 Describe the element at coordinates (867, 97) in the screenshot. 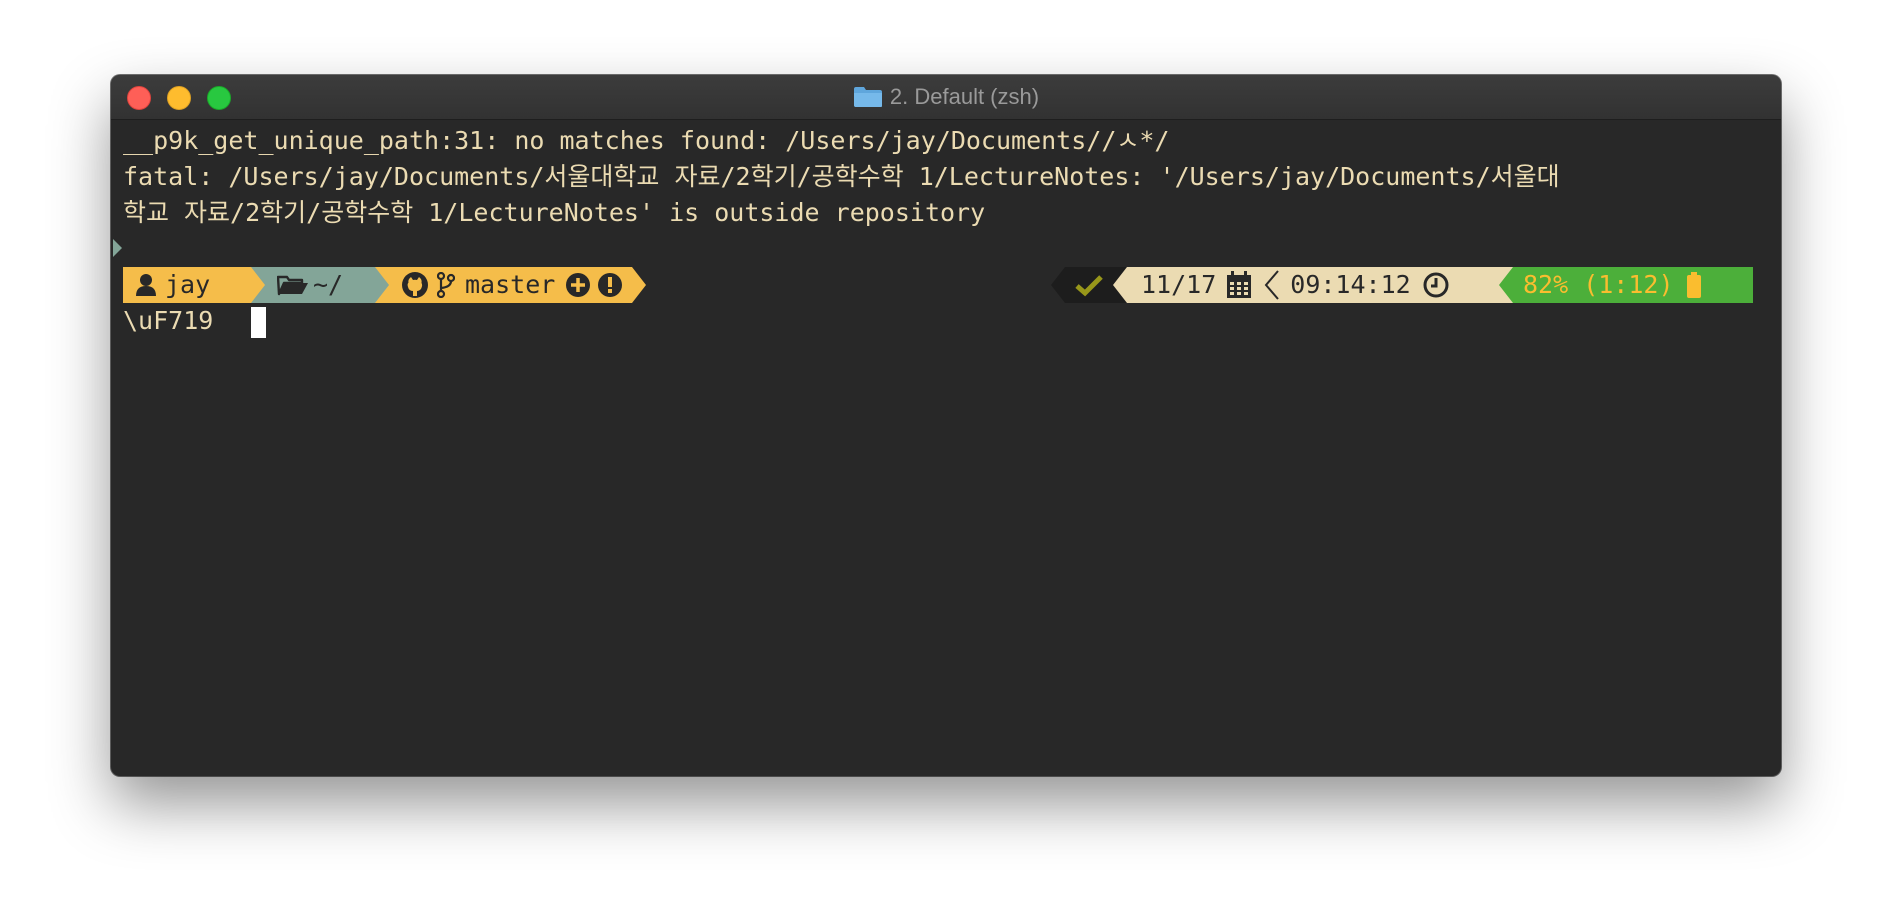

I see `folder-icon` at that location.